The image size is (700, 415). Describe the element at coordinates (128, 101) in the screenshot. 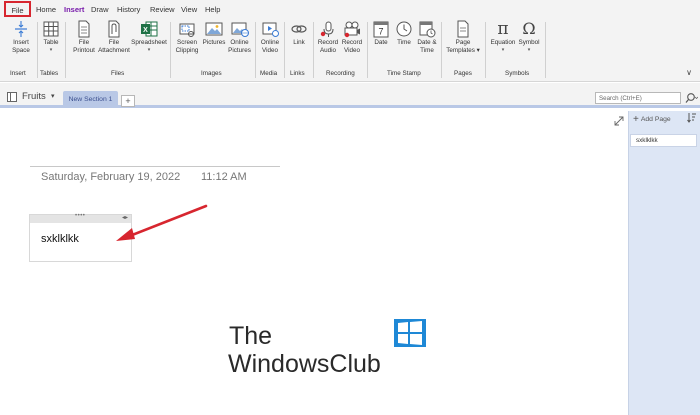

I see `add-section-button: +` at that location.